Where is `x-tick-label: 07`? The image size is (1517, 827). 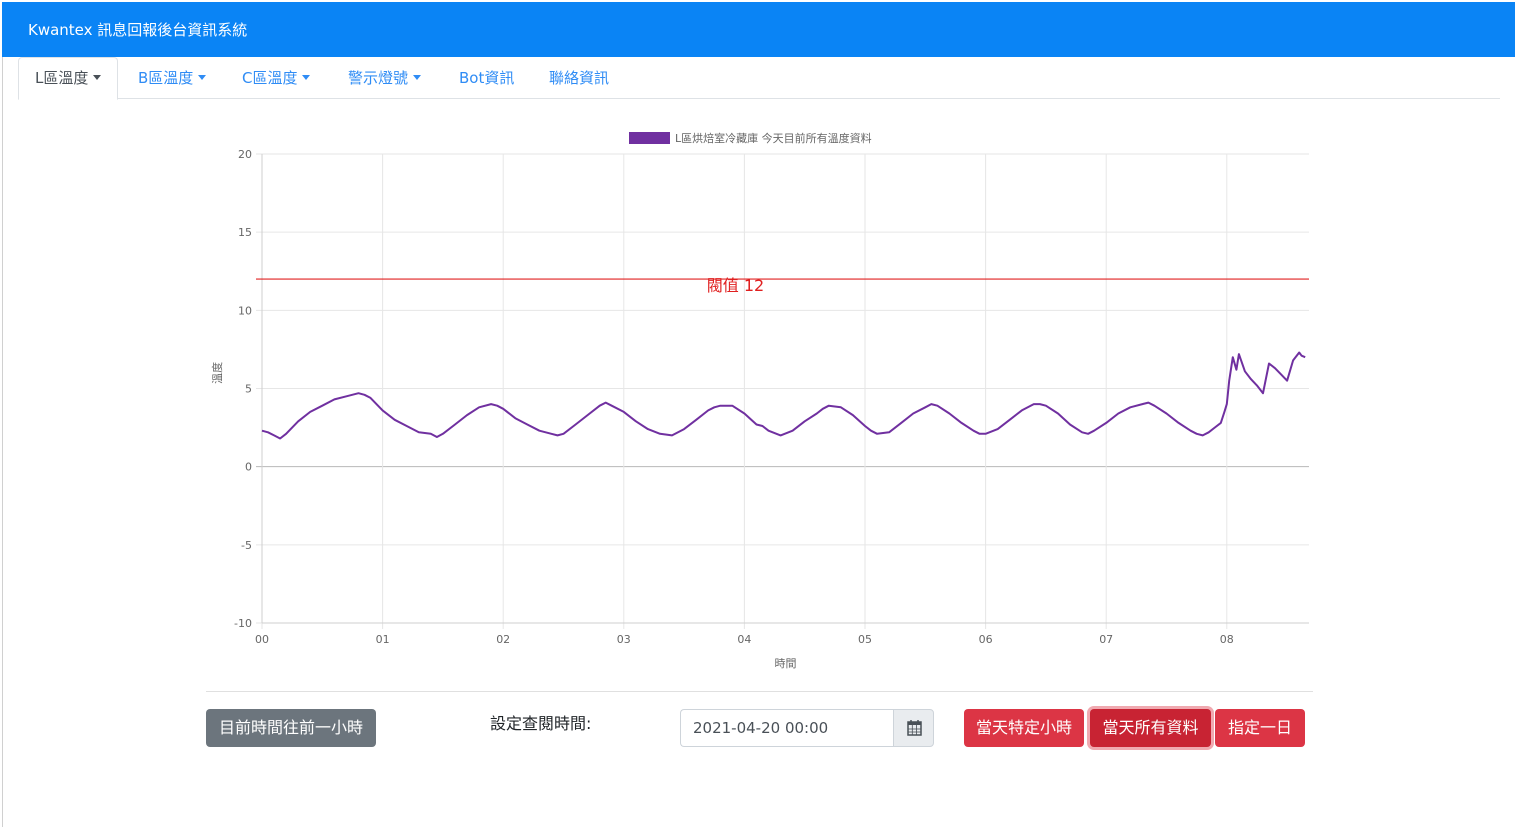 x-tick-label: 07 is located at coordinates (1106, 639).